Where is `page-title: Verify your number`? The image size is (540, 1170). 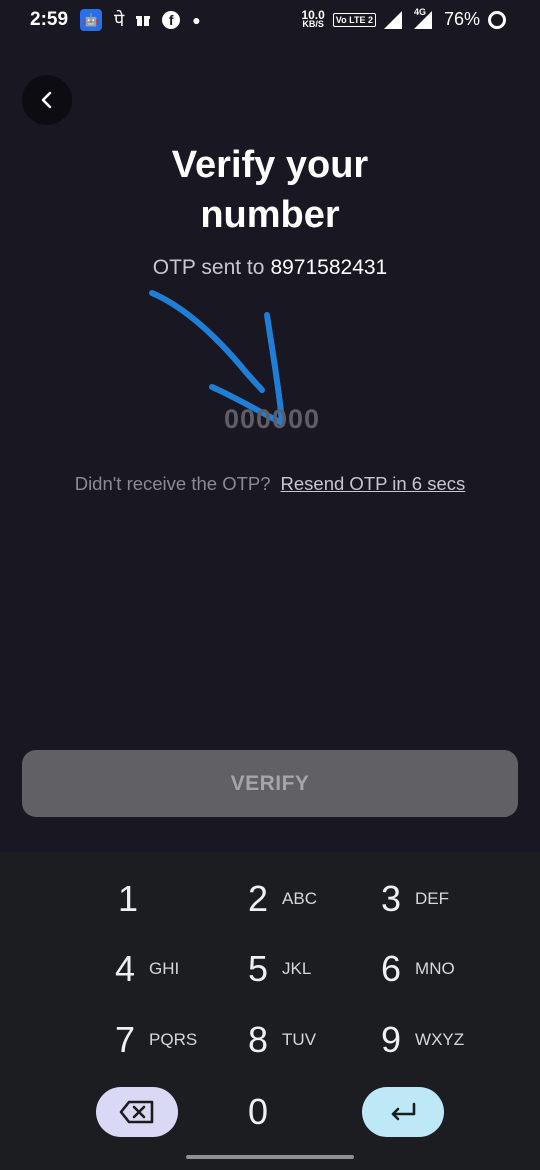 page-title: Verify your number is located at coordinates (270, 190).